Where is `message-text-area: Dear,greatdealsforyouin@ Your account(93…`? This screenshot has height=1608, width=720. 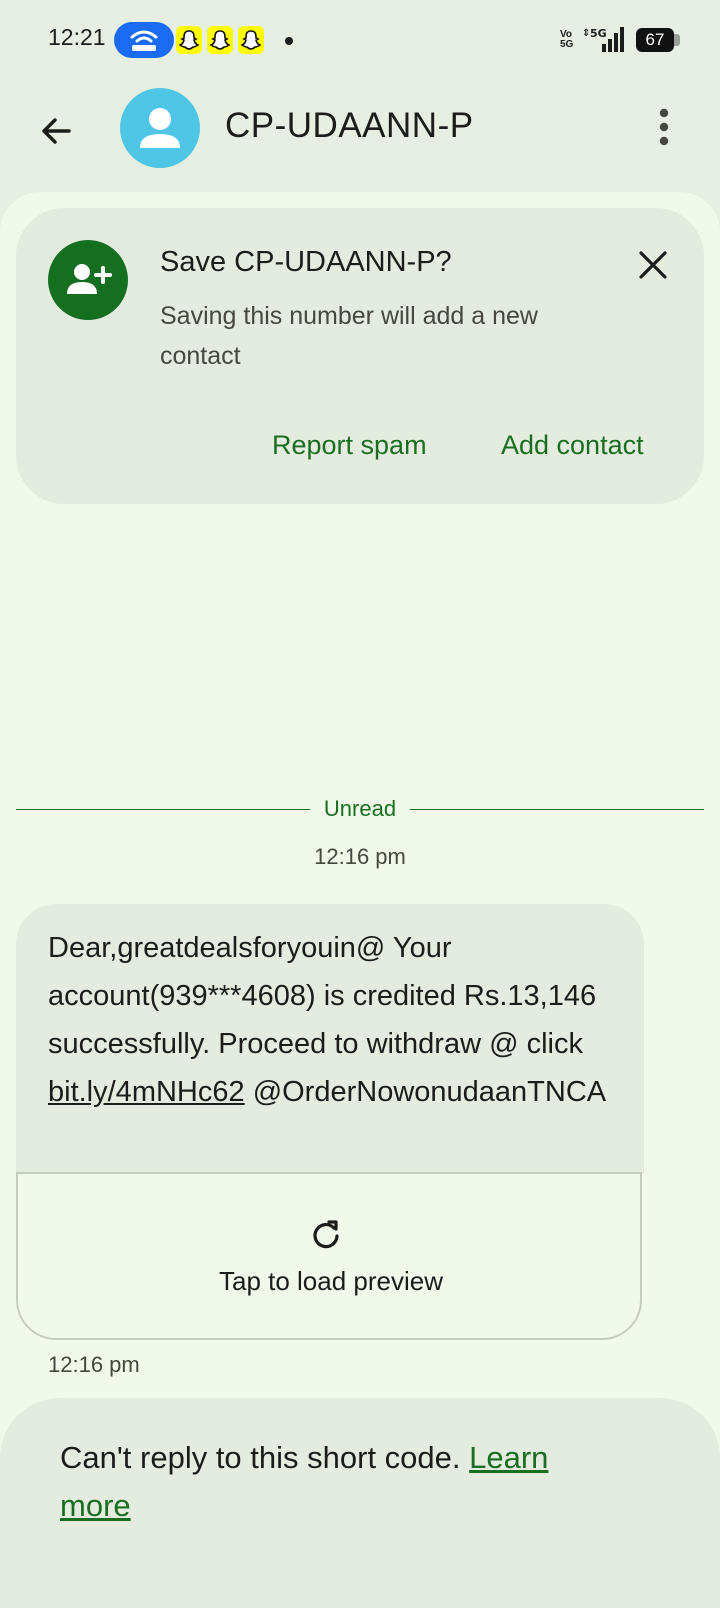
message-text-area: Dear,greatdealsforyouin@ Your account(93… is located at coordinates (330, 1039).